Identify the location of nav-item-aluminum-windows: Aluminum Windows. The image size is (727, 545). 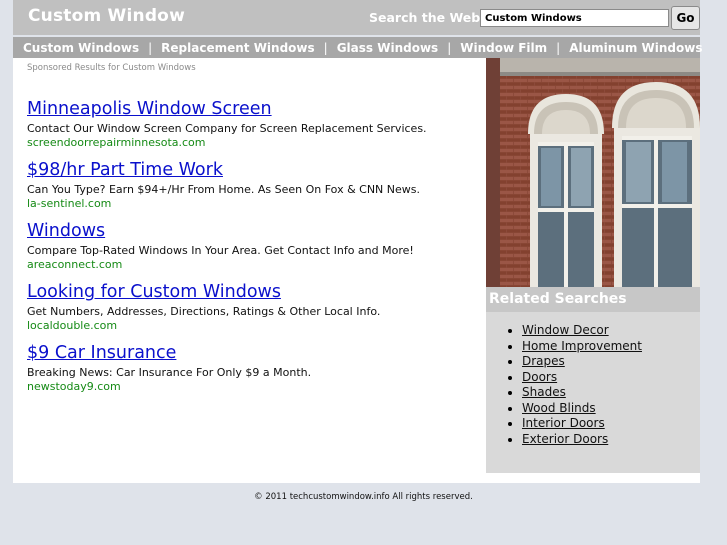
(635, 48).